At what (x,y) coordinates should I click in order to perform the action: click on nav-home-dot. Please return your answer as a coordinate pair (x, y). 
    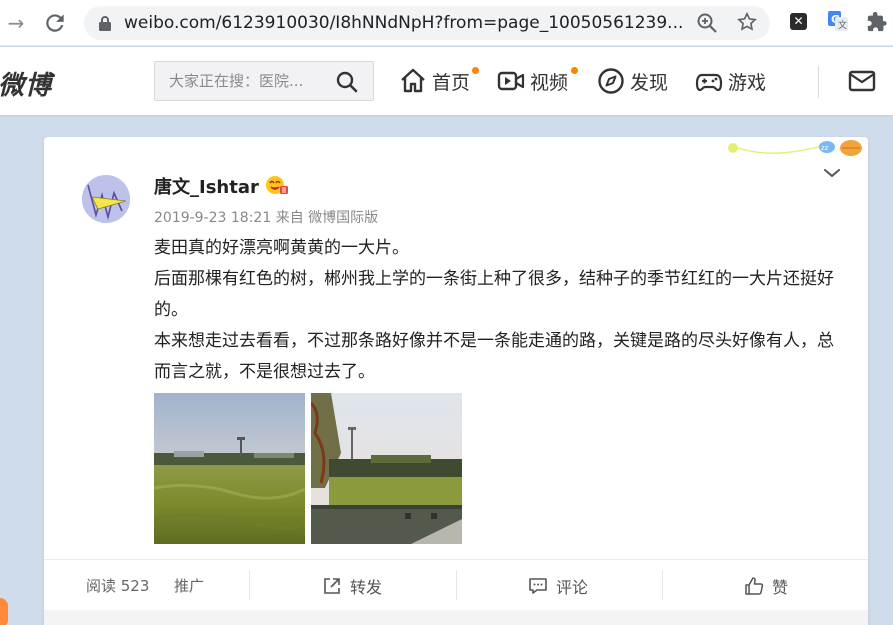
    Looking at the image, I should click on (475, 70).